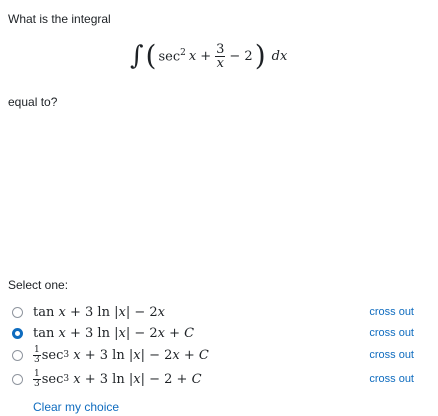 The image size is (438, 416). Describe the element at coordinates (192, 56) in the screenshot. I see `var-x: x` at that location.